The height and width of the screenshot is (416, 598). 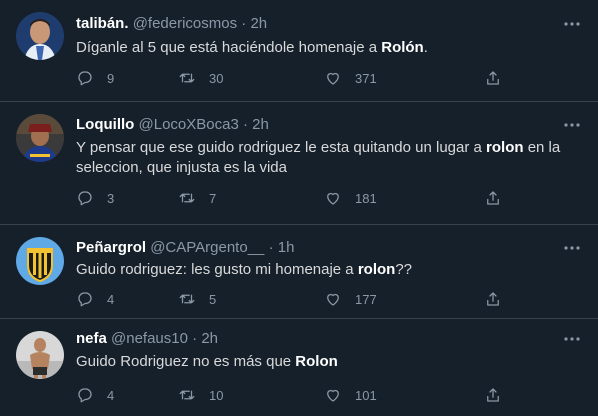 What do you see at coordinates (350, 198) in the screenshot?
I see `like-button: 181` at bounding box center [350, 198].